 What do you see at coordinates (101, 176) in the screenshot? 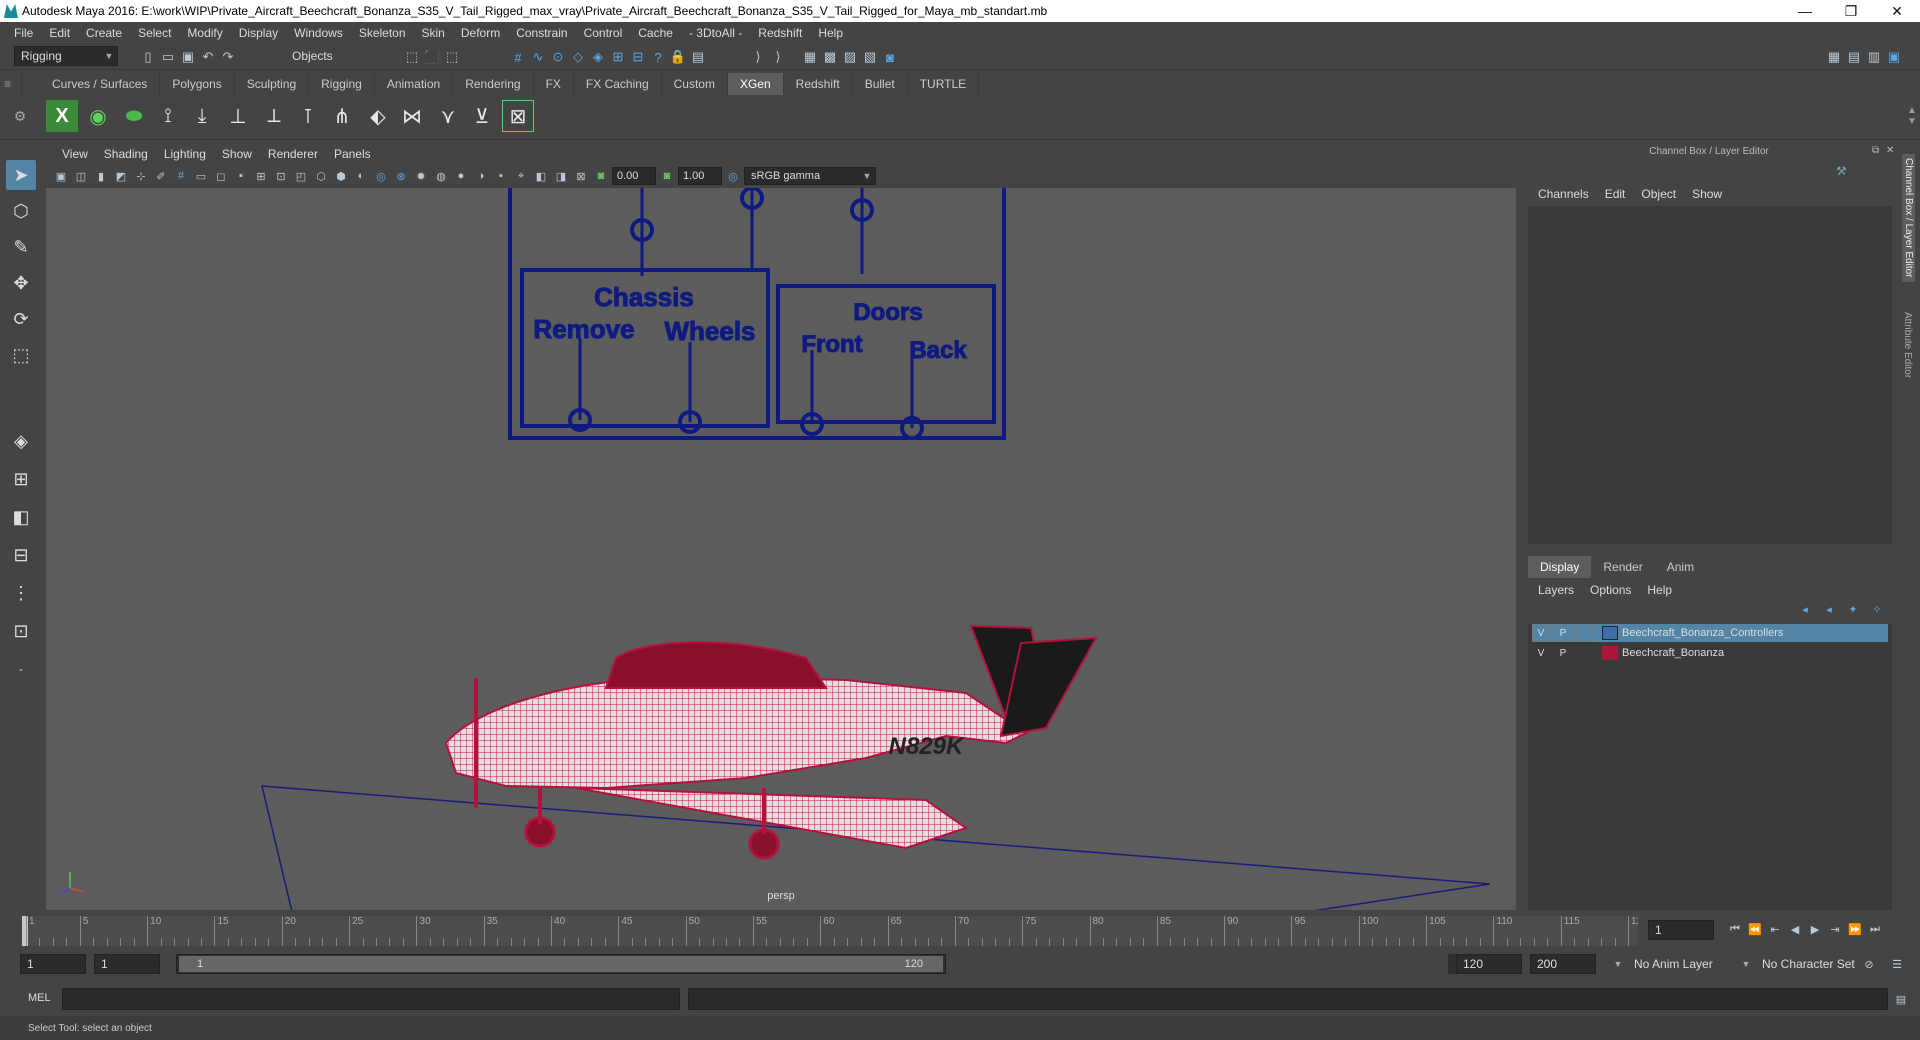
I see `bookmark-icon: ▮` at bounding box center [101, 176].